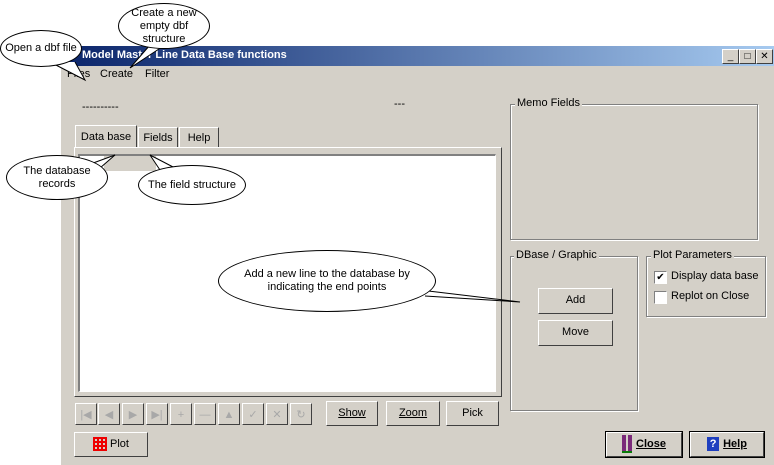 This screenshot has height=465, width=774. I want to click on callout-create-new: Create a new empty dbf structure, so click(164, 26).